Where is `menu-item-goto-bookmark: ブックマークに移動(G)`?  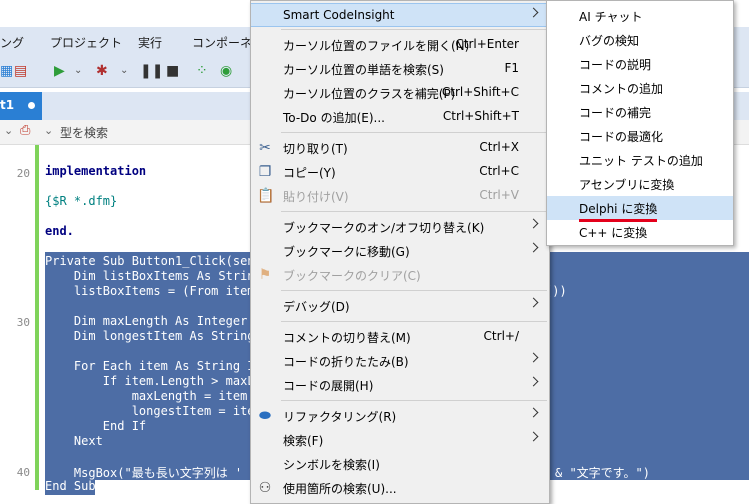
menu-item-goto-bookmark: ブックマークに移動(G) is located at coordinates (400, 251).